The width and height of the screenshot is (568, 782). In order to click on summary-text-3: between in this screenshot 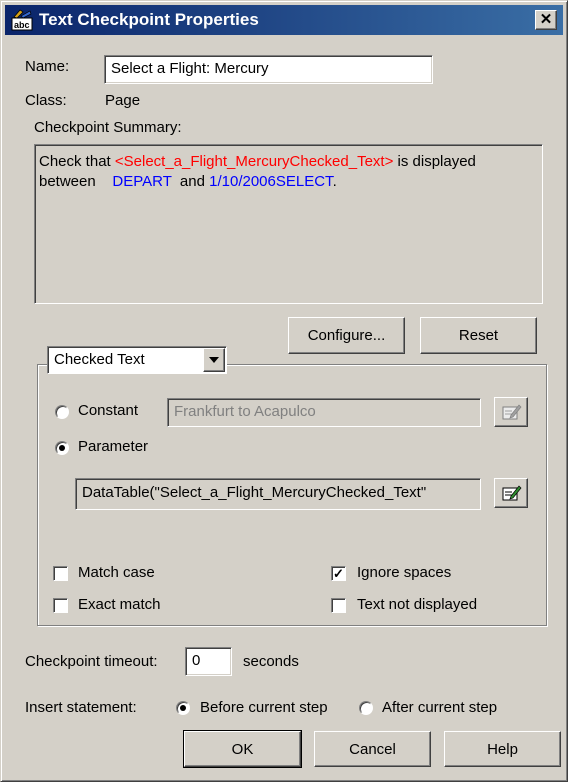, I will do `click(69, 181)`.